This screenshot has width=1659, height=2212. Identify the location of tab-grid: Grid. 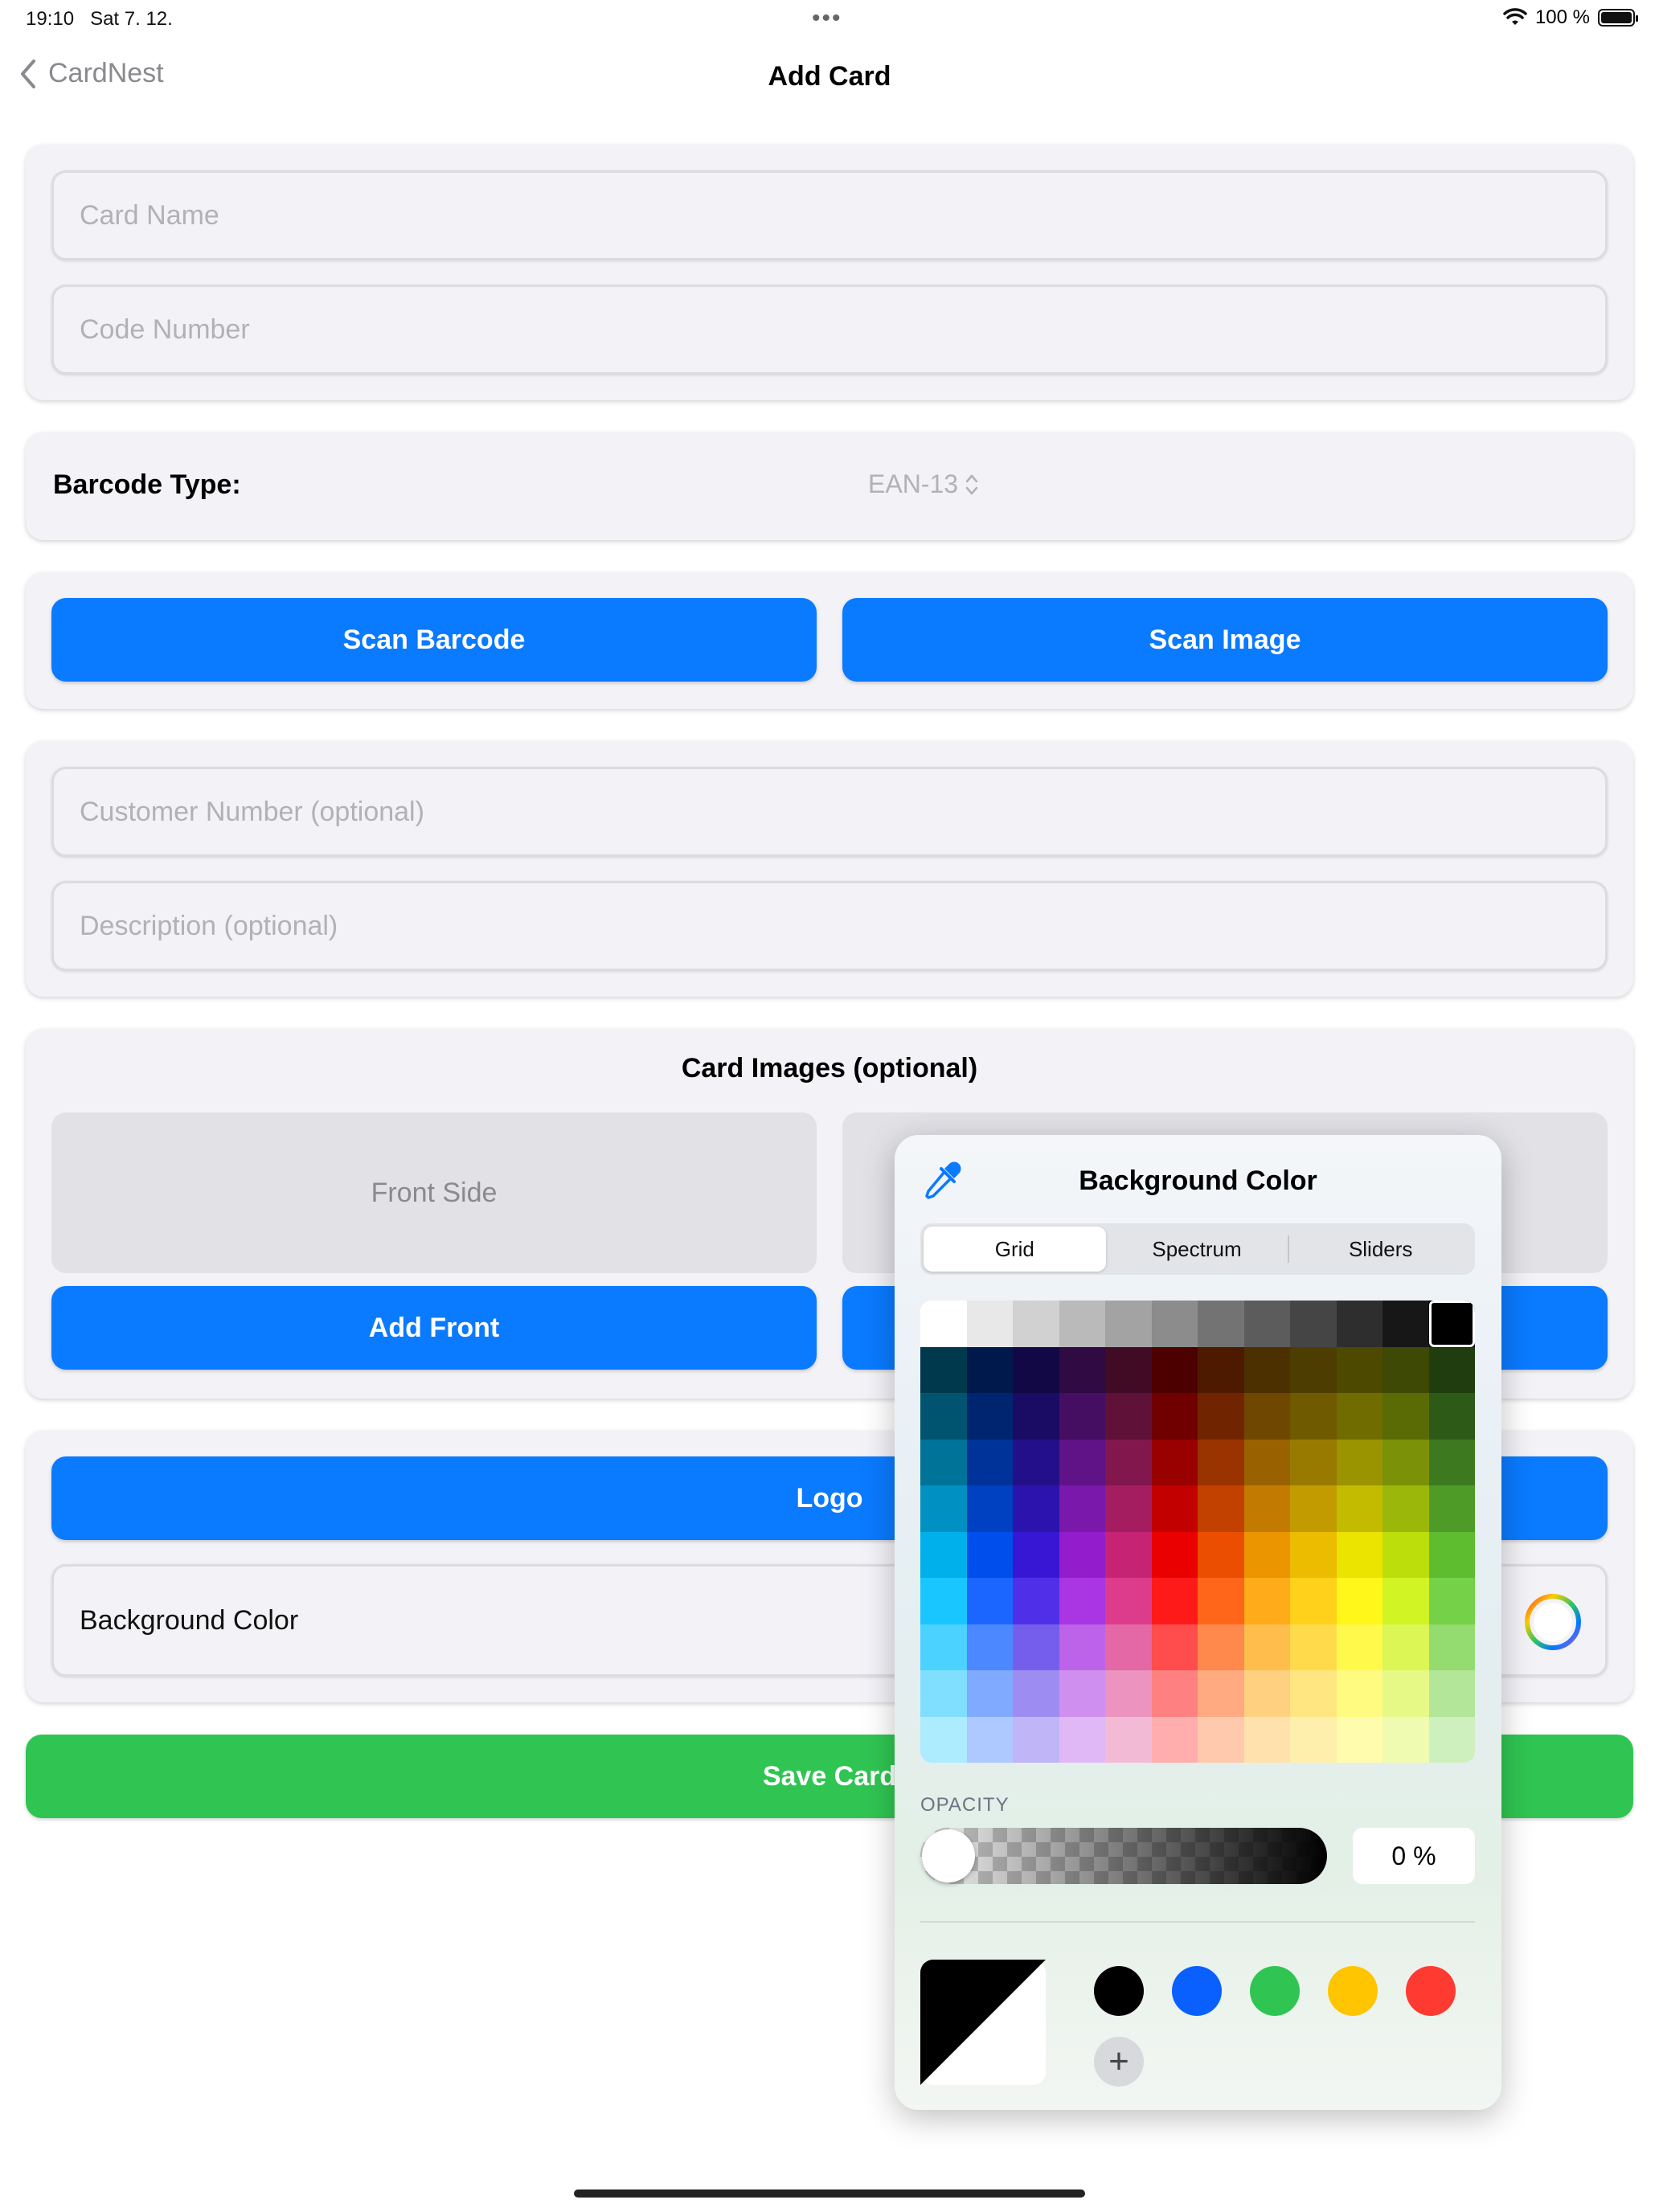
(1015, 1249).